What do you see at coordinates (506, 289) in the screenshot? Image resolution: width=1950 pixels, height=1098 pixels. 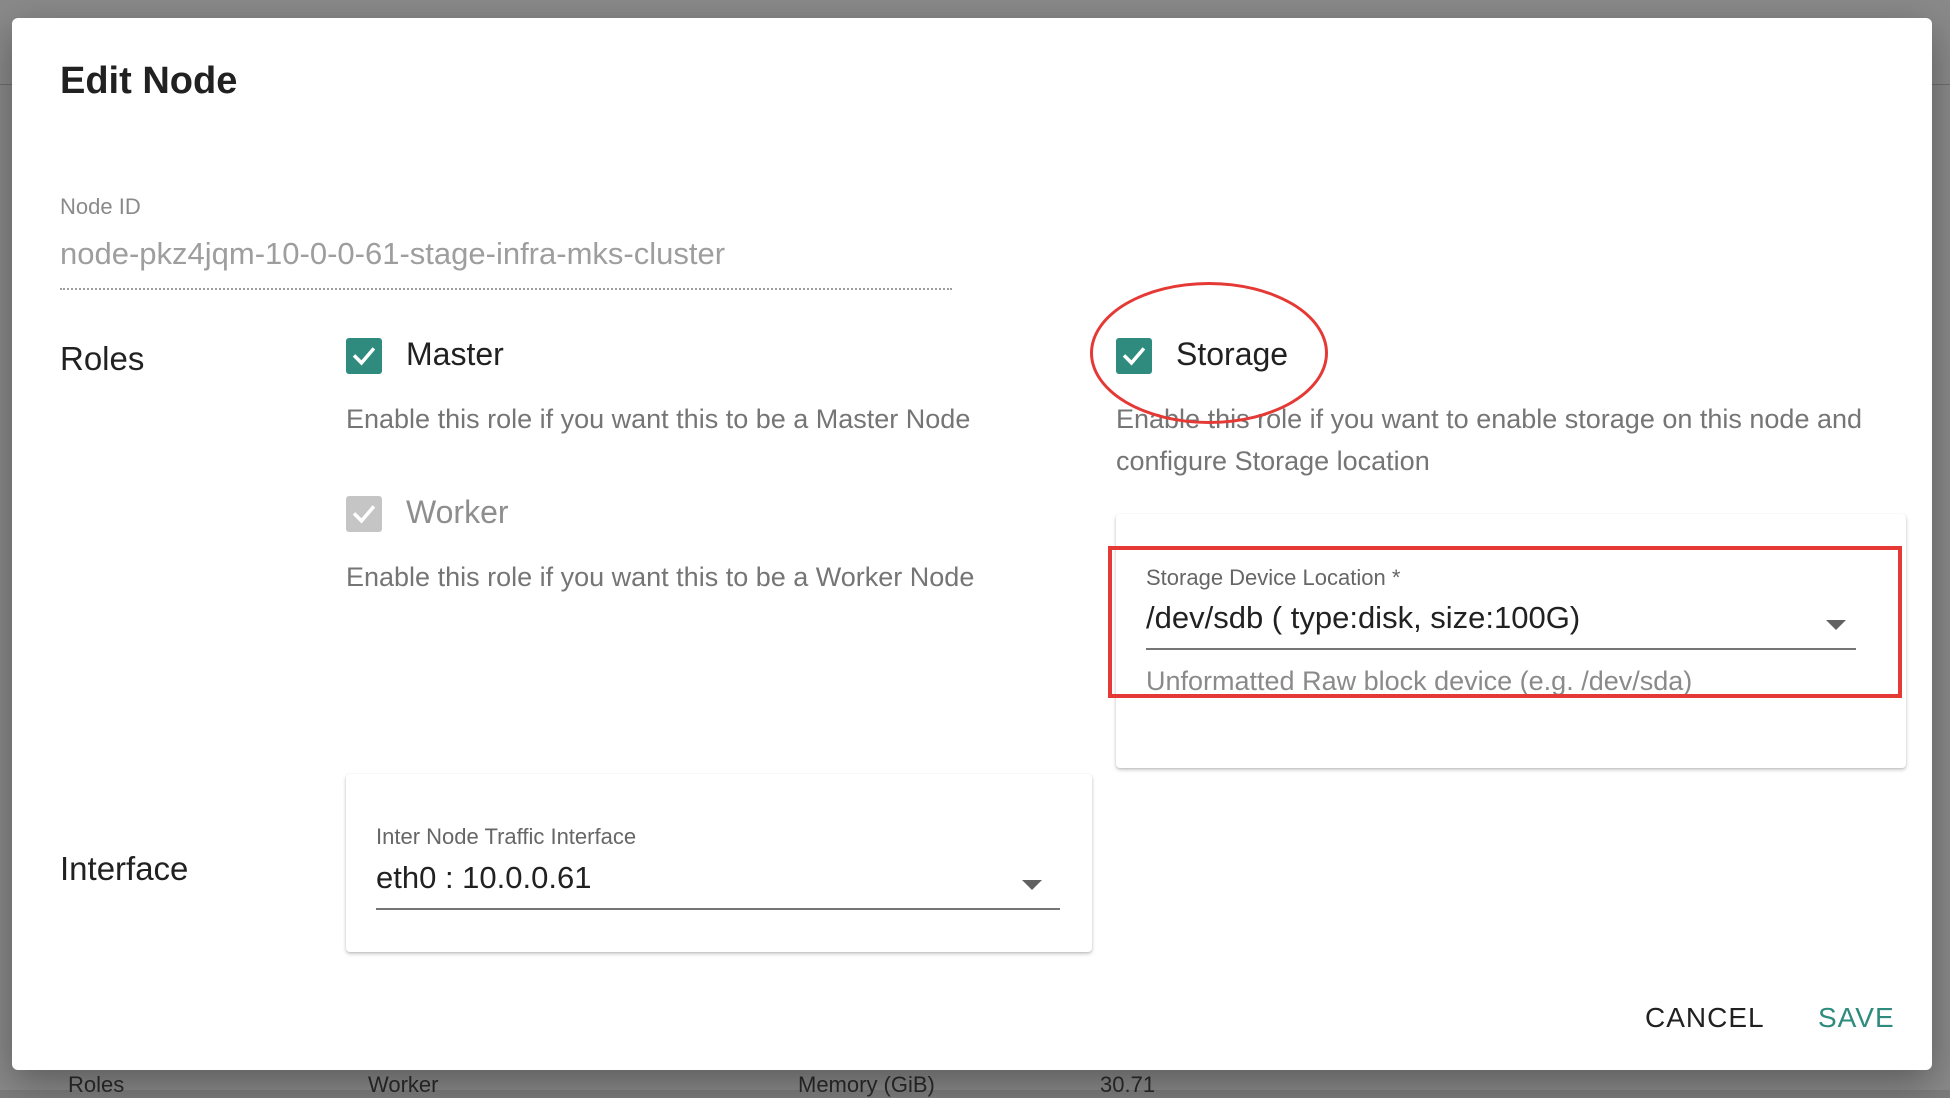 I see `node-id-underline` at bounding box center [506, 289].